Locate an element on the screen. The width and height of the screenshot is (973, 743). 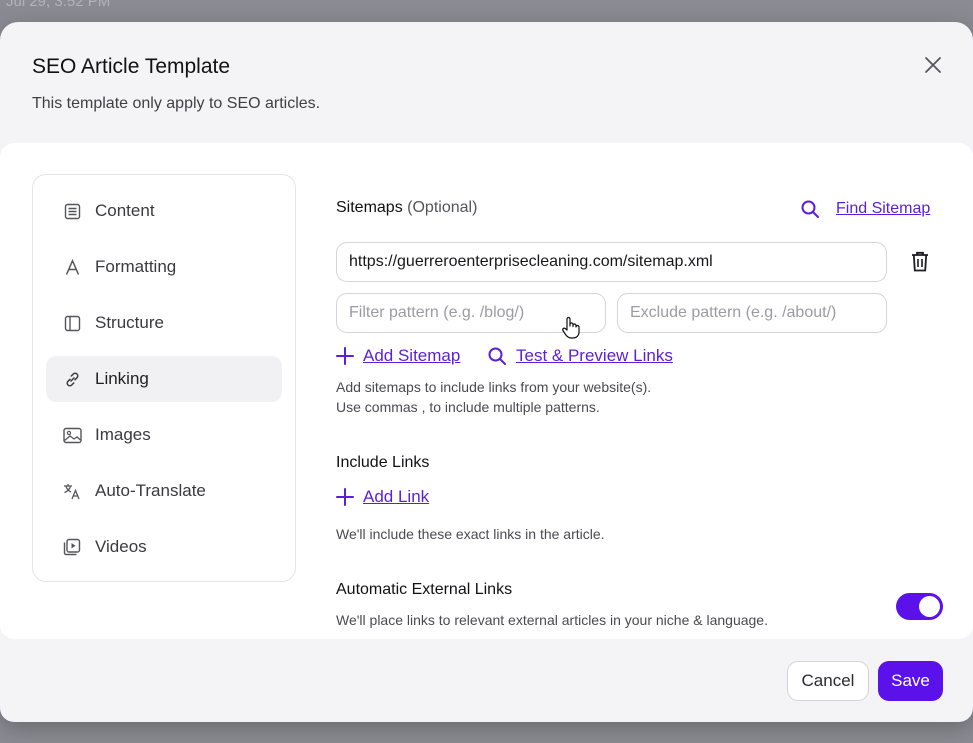
sidebar-item-structure: Structure is located at coordinates (164, 323).